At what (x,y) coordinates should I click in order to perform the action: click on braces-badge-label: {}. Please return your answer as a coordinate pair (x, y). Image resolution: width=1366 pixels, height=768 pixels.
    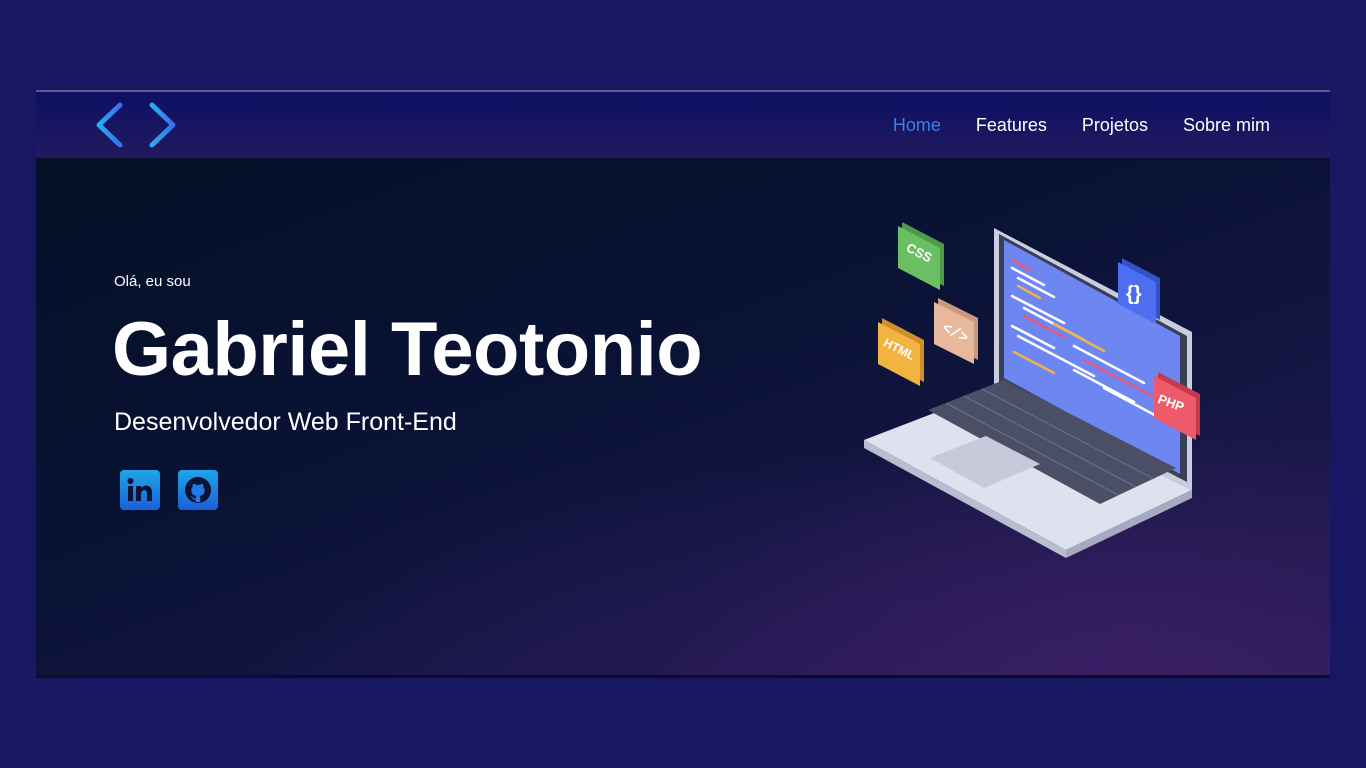
    Looking at the image, I should click on (1134, 294).